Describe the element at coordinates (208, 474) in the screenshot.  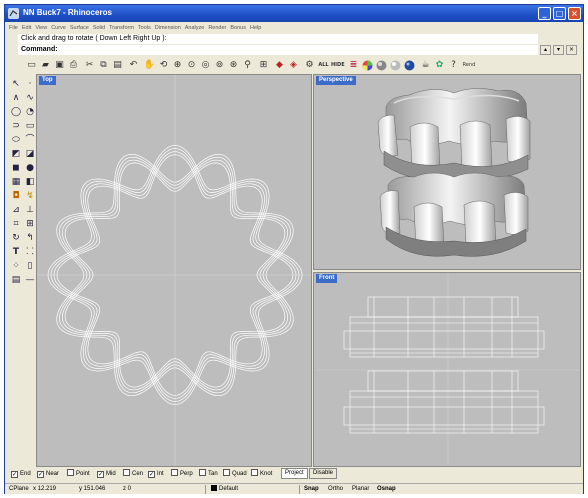
I see `osnap-tan: Tan` at that location.